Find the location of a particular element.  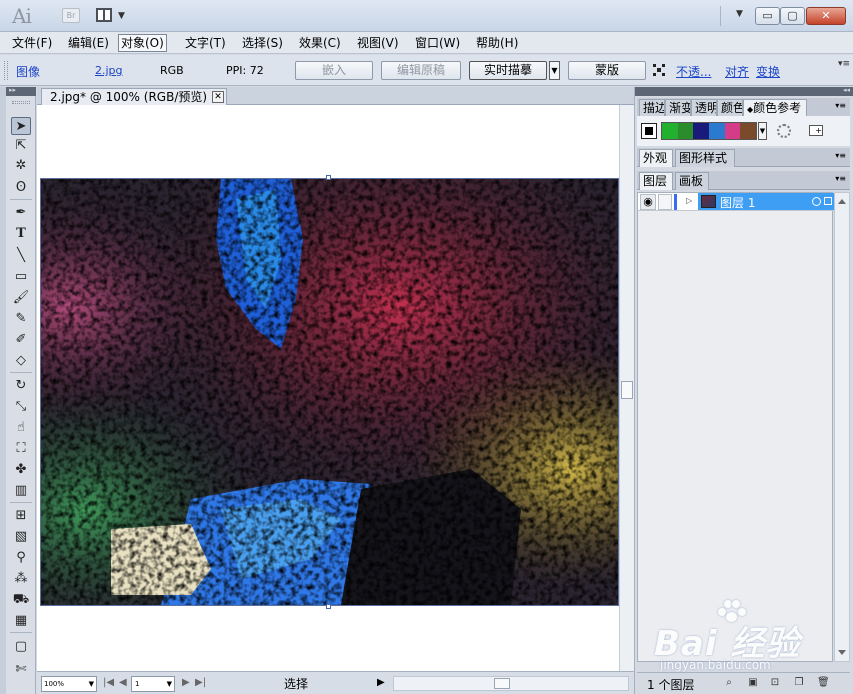

lasso-icon: ʘ is located at coordinates (21, 188).